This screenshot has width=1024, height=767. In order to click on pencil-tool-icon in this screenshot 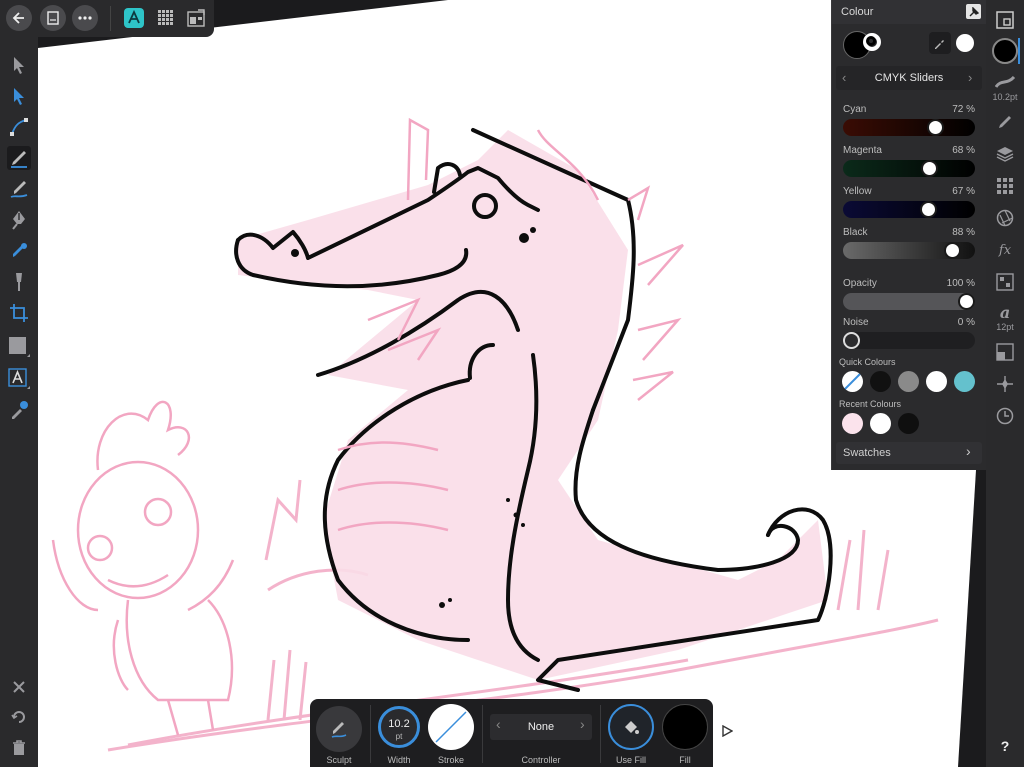, I will do `click(19, 158)`.